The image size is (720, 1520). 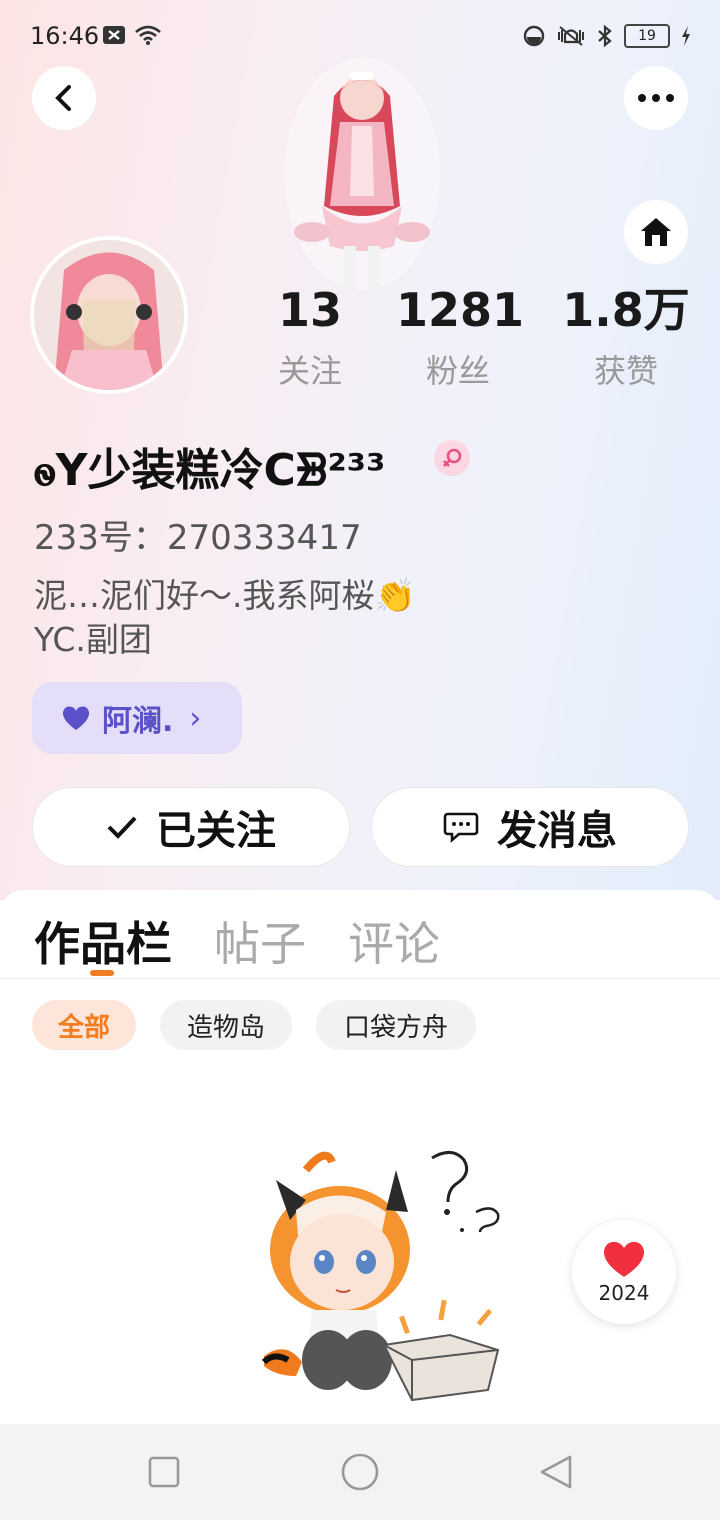 What do you see at coordinates (164, 1472) in the screenshot?
I see `recent-apps-icon` at bounding box center [164, 1472].